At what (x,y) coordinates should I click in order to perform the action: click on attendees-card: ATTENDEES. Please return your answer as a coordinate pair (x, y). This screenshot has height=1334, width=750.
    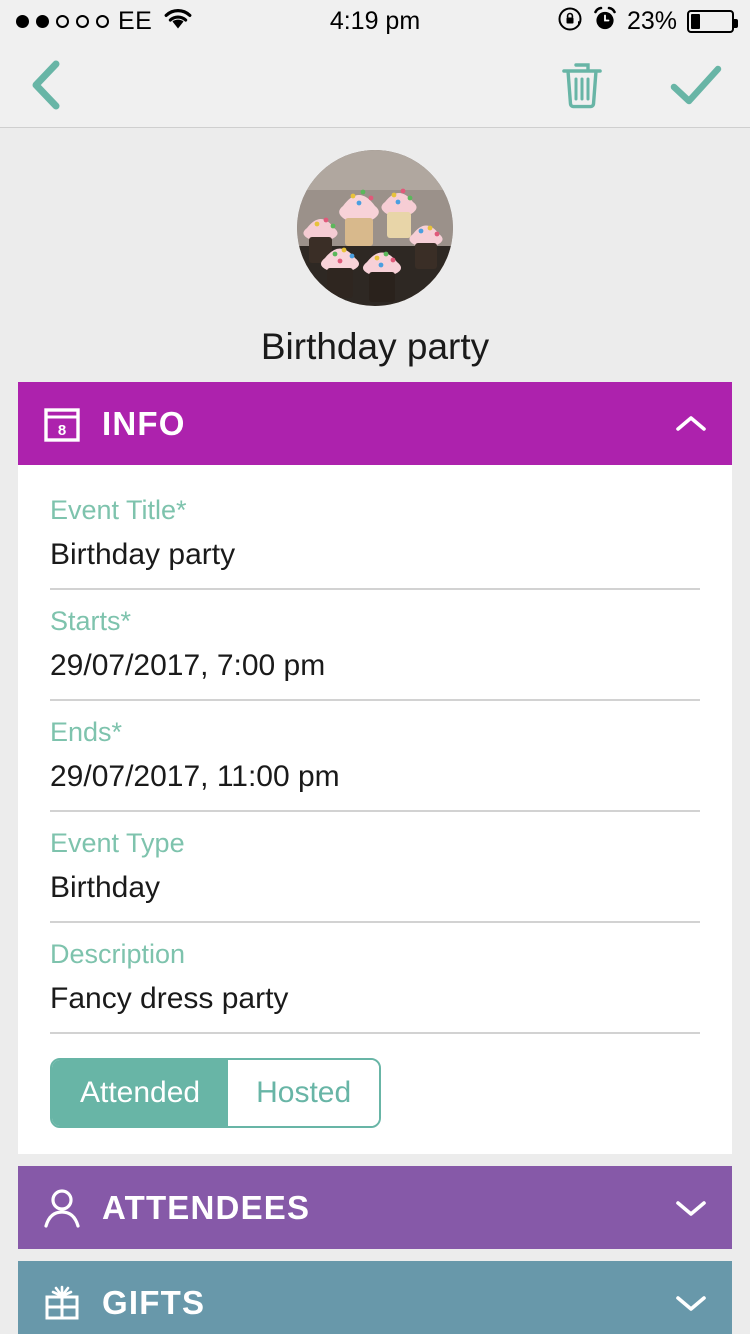
    Looking at the image, I should click on (375, 1207).